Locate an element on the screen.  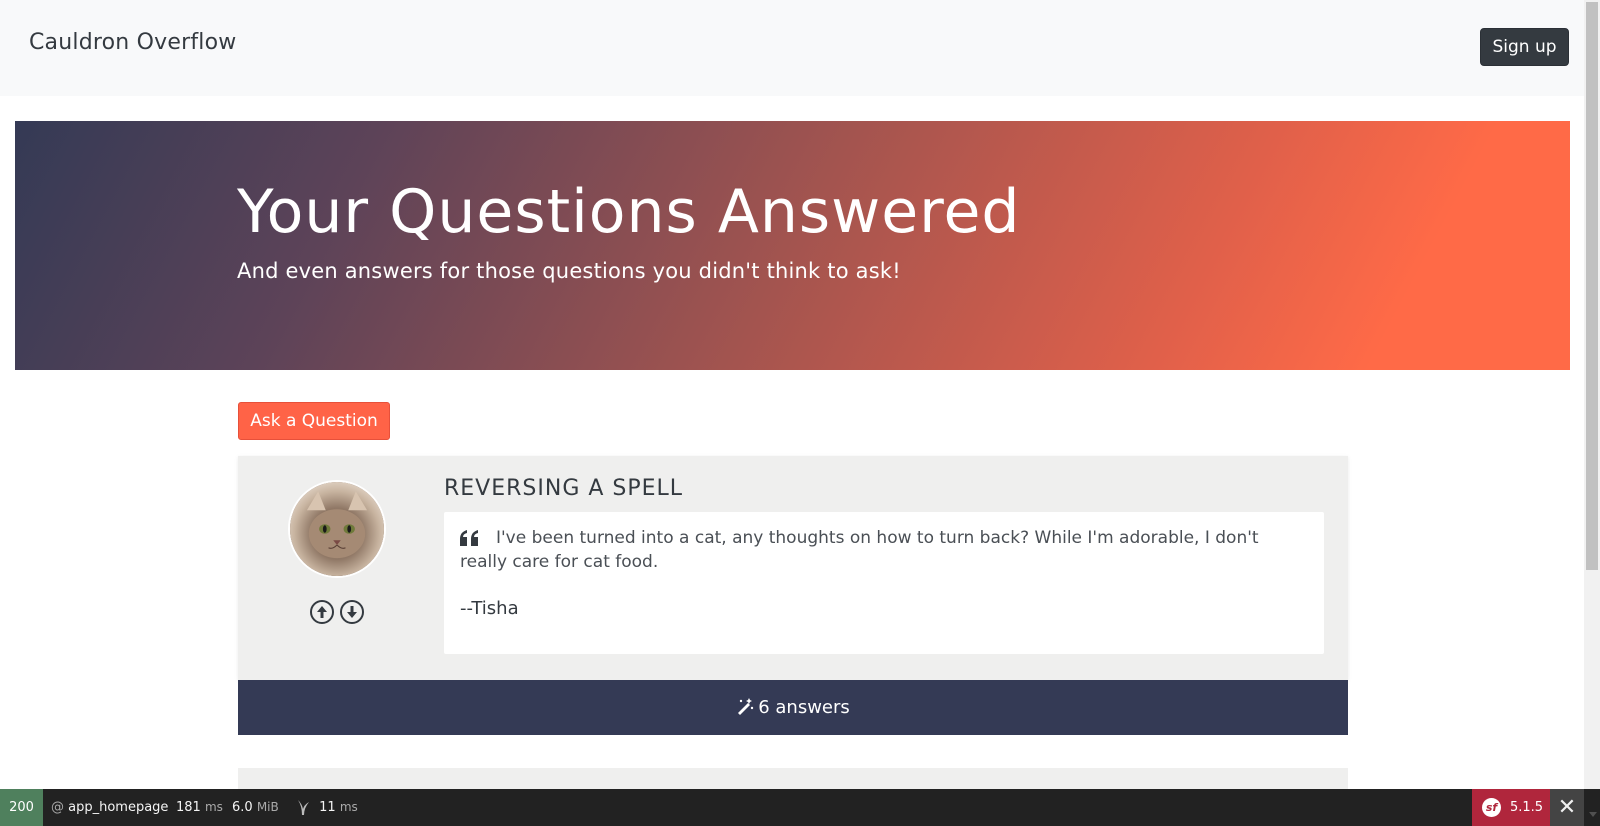
scrollbar-thumb is located at coordinates (1592, 286).